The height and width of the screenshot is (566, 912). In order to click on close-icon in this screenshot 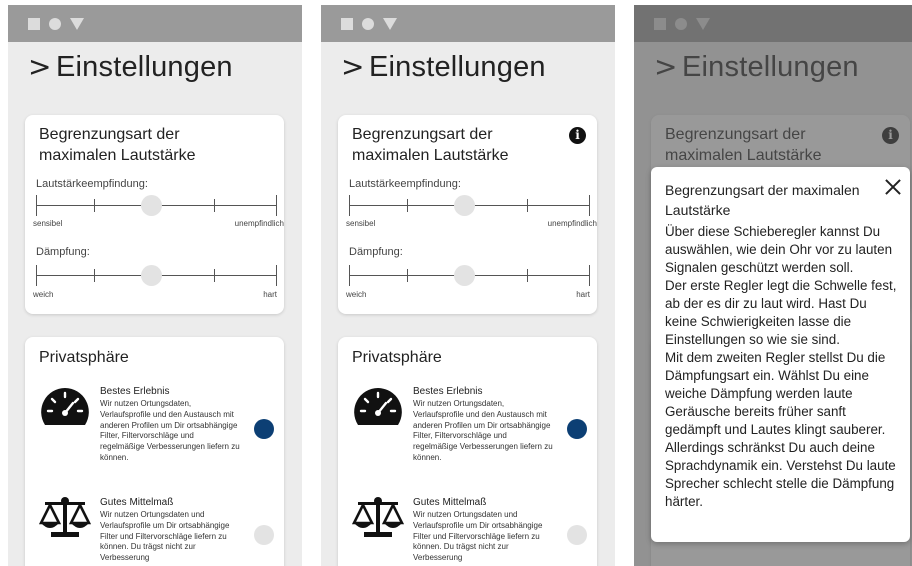, I will do `click(893, 187)`.